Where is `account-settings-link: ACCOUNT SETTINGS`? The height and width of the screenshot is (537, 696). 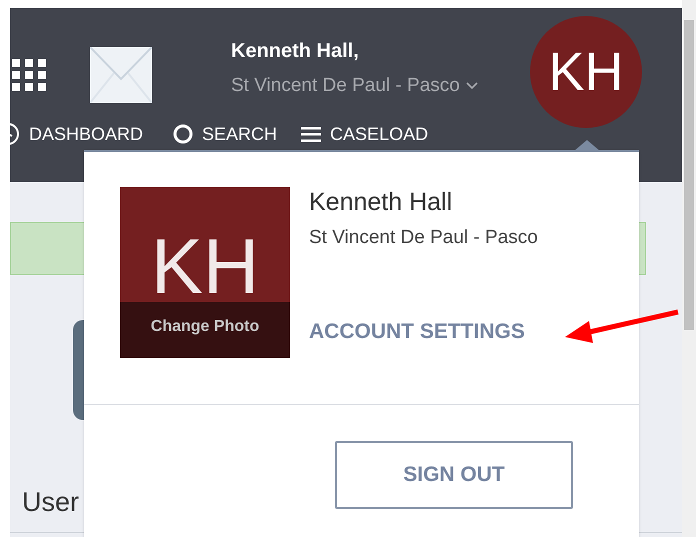
account-settings-link: ACCOUNT SETTINGS is located at coordinates (423, 332).